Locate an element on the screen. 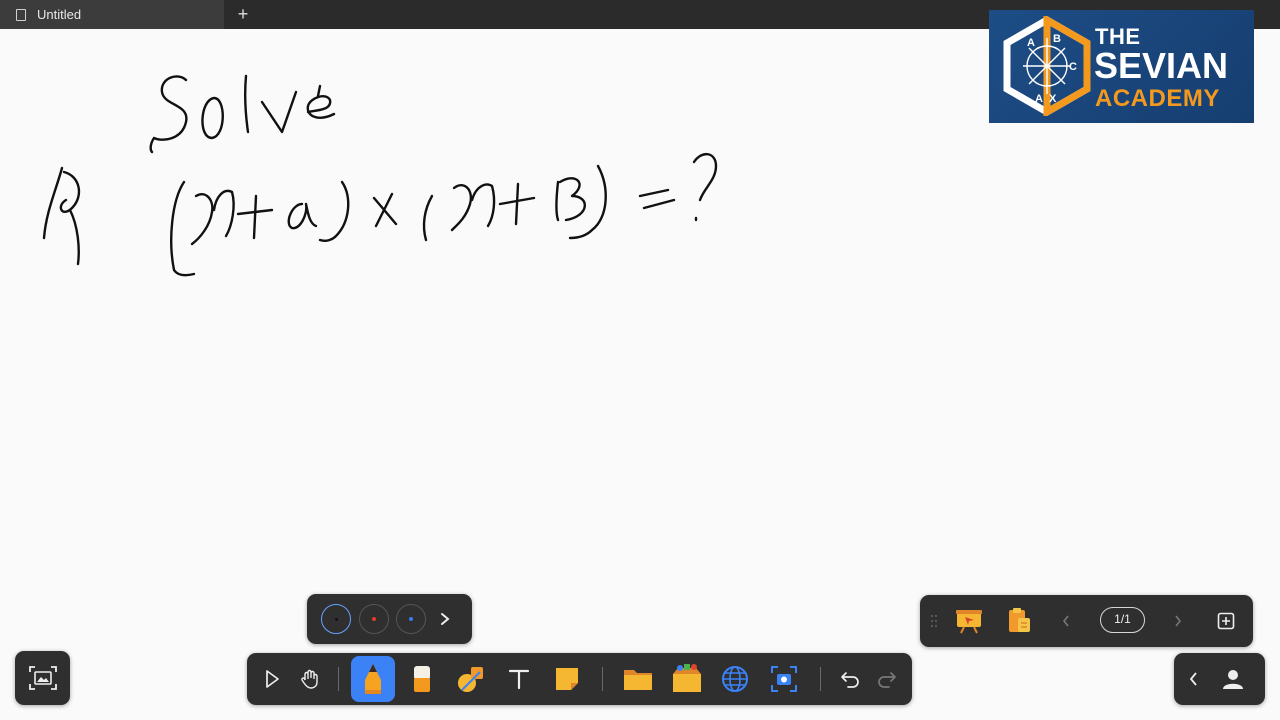 This screenshot has width=1280, height=720. user-panel is located at coordinates (1219, 679).